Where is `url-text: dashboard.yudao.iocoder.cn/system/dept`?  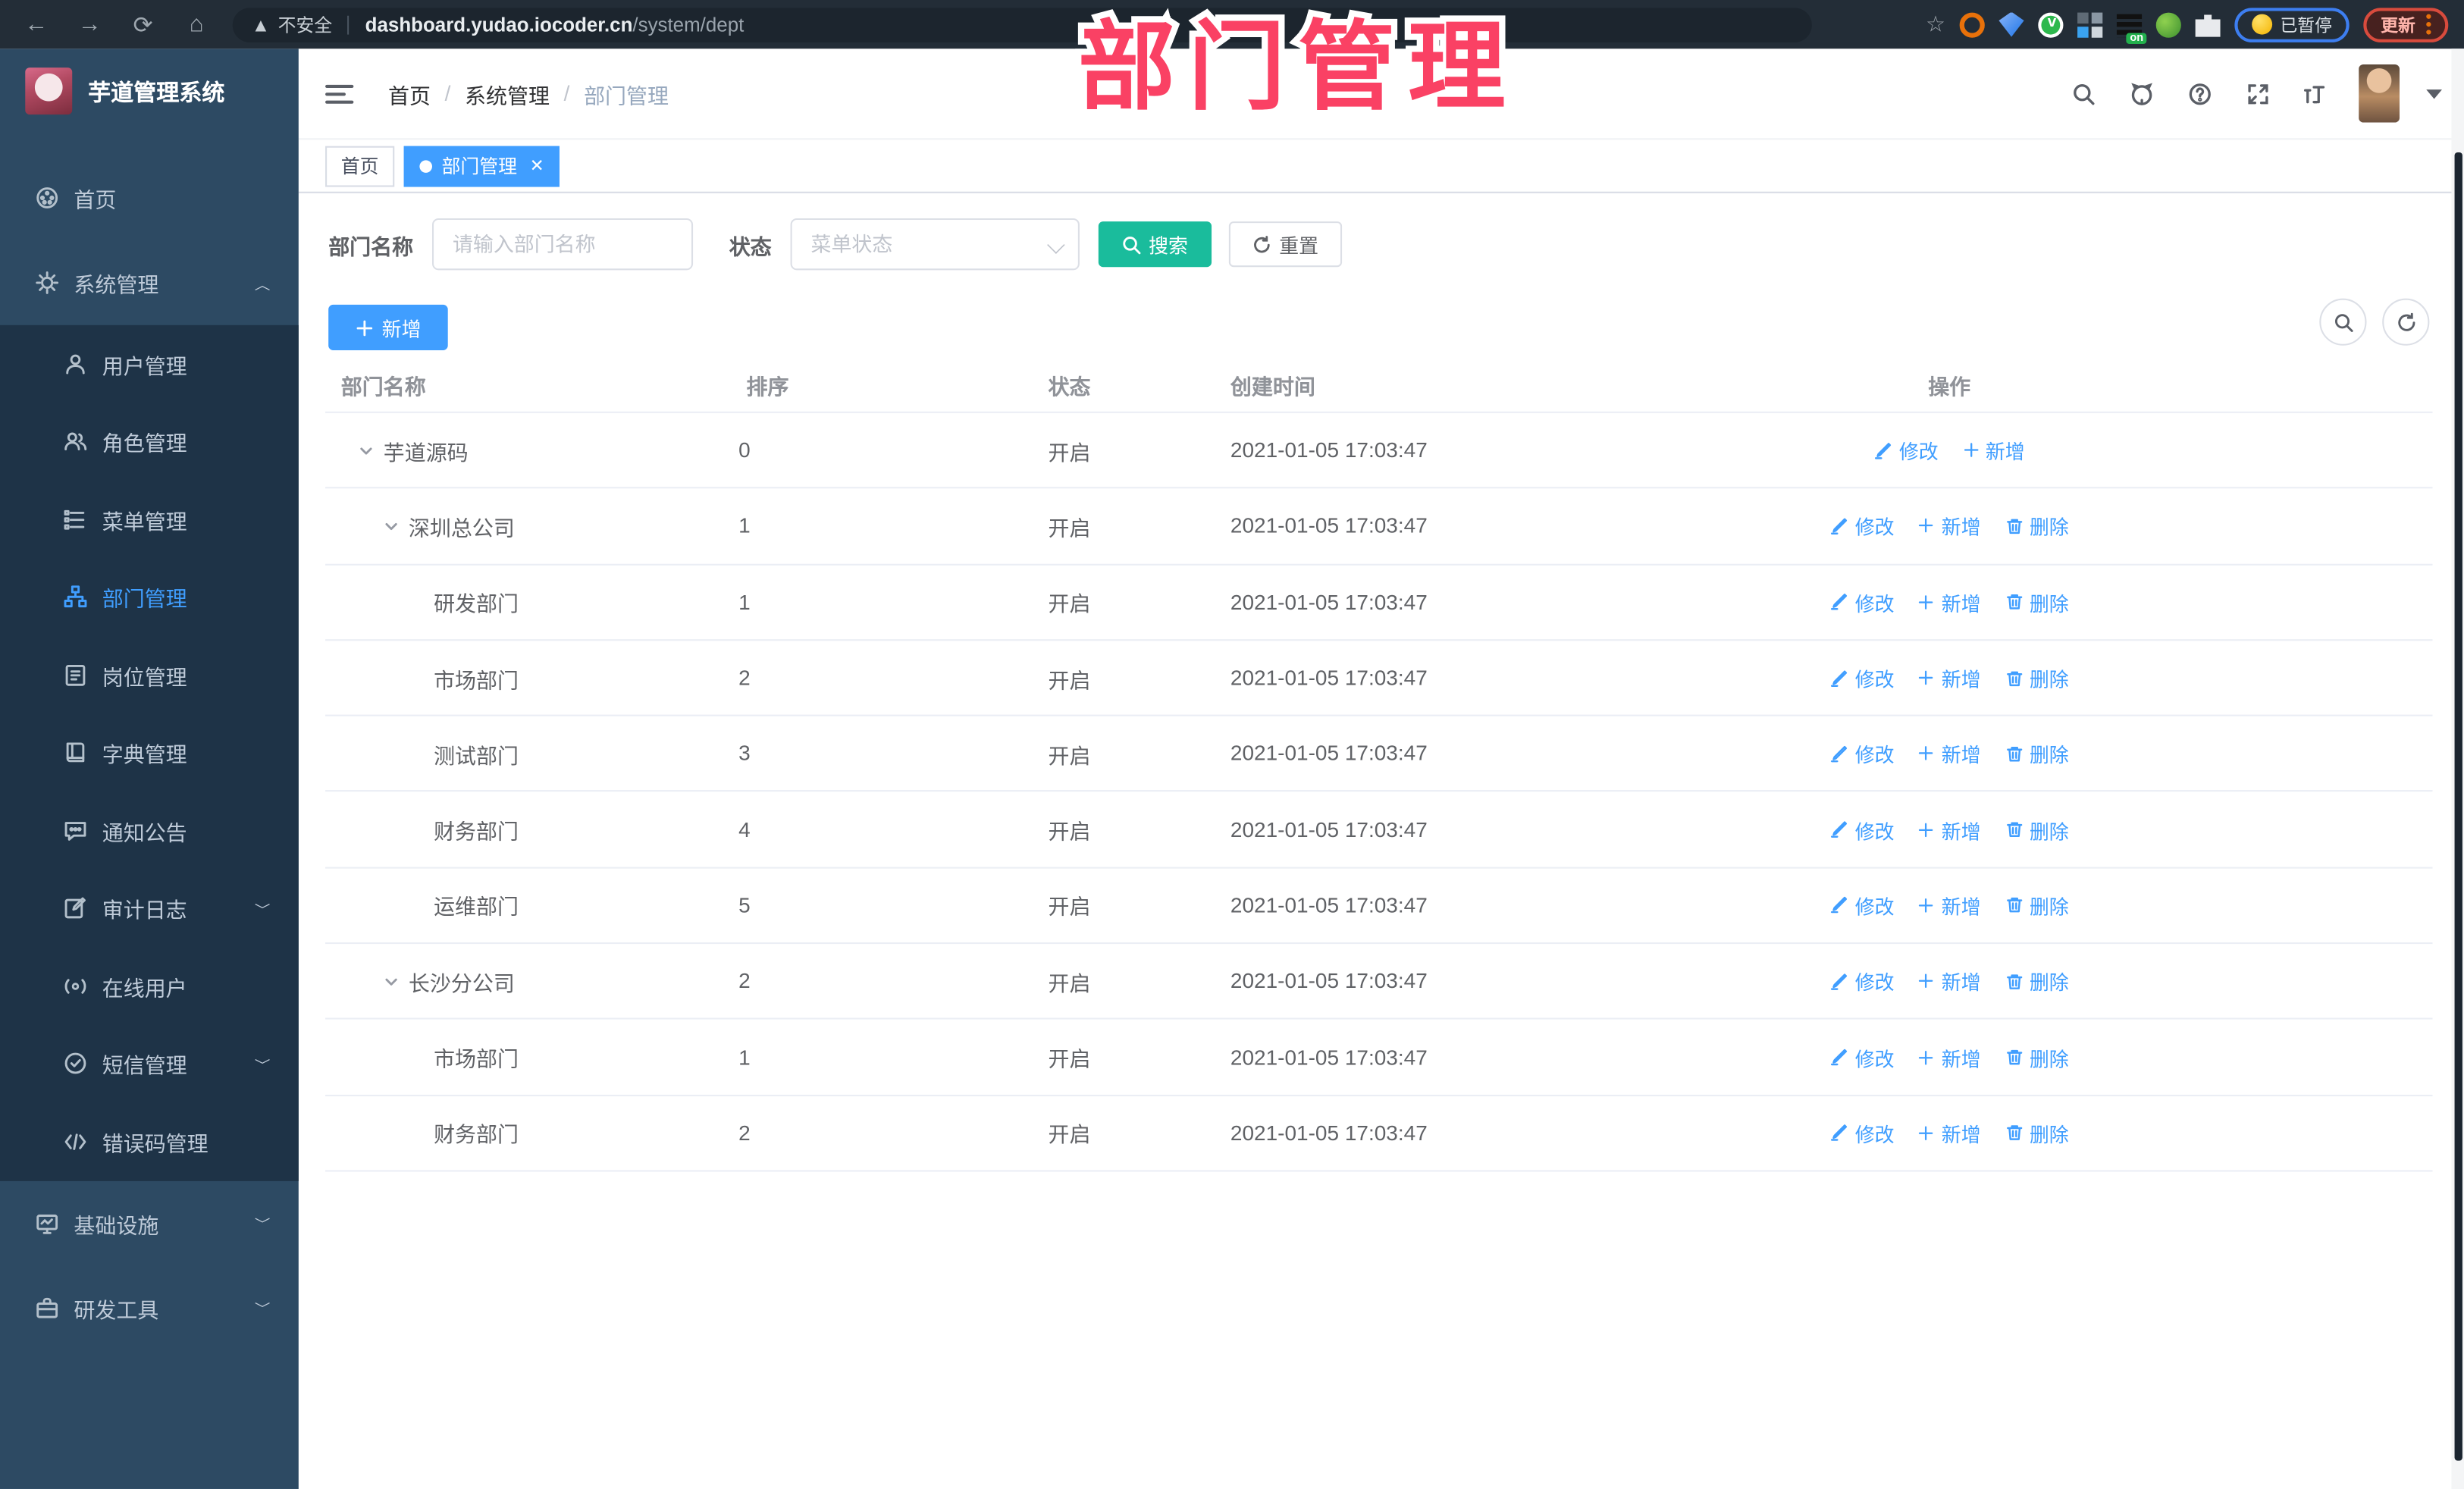
url-text: dashboard.yudao.iocoder.cn/system/dept is located at coordinates (555, 25).